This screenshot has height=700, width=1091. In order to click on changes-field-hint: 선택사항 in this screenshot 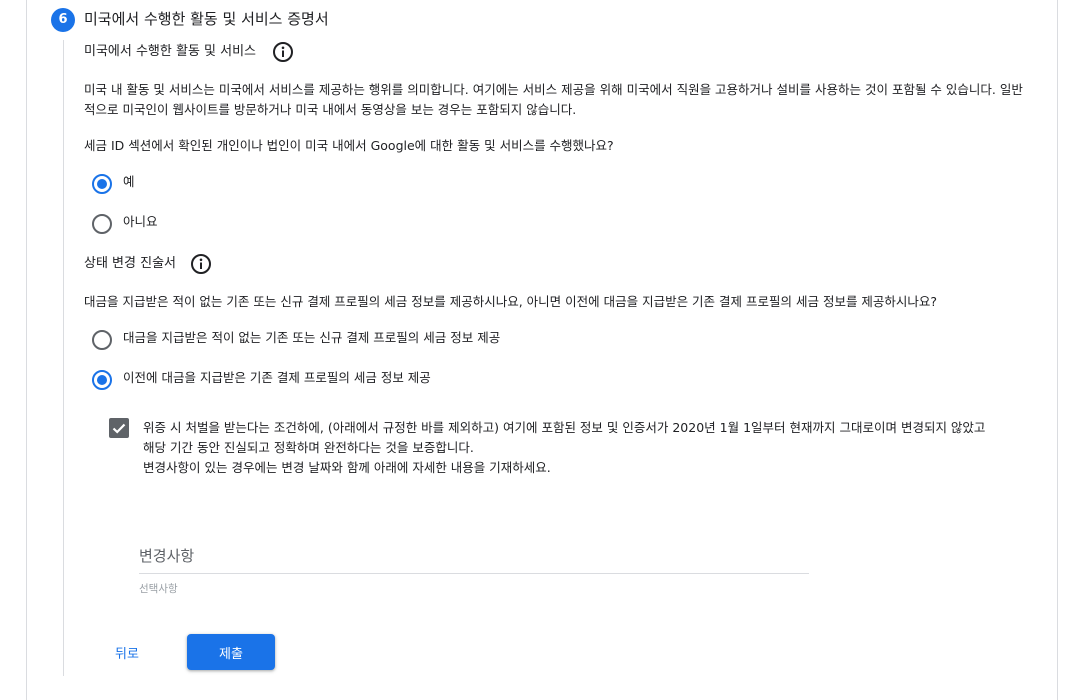, I will do `click(158, 589)`.